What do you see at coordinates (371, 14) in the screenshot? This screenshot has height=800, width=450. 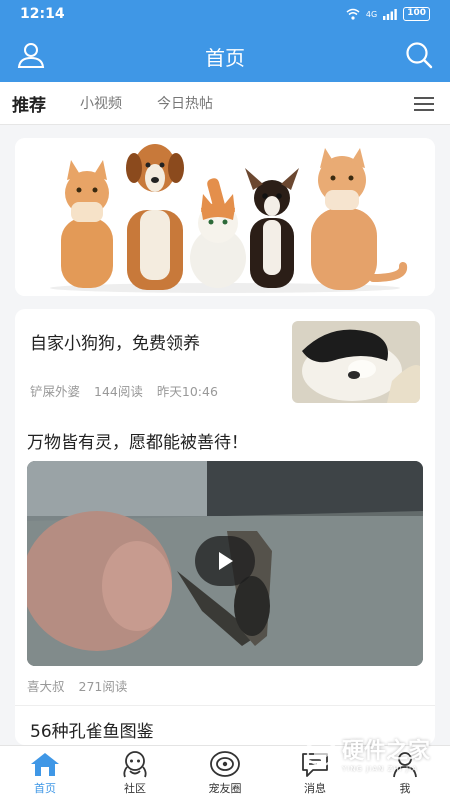 I see `signal-label: 4G` at bounding box center [371, 14].